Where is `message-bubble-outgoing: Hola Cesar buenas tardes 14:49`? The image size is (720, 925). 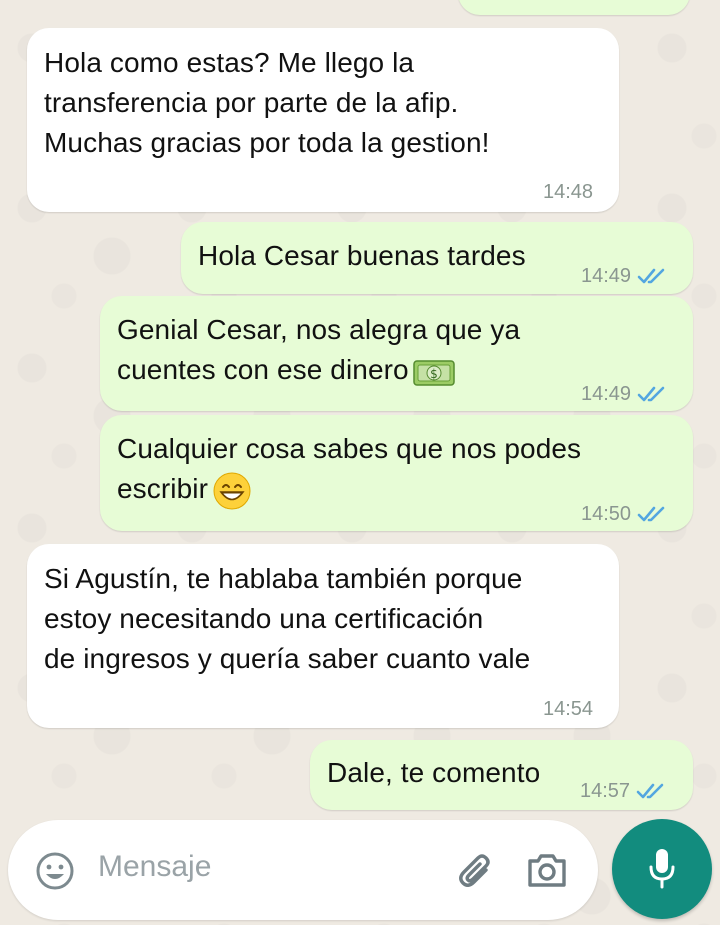
message-bubble-outgoing: Hola Cesar buenas tardes 14:49 is located at coordinates (437, 258).